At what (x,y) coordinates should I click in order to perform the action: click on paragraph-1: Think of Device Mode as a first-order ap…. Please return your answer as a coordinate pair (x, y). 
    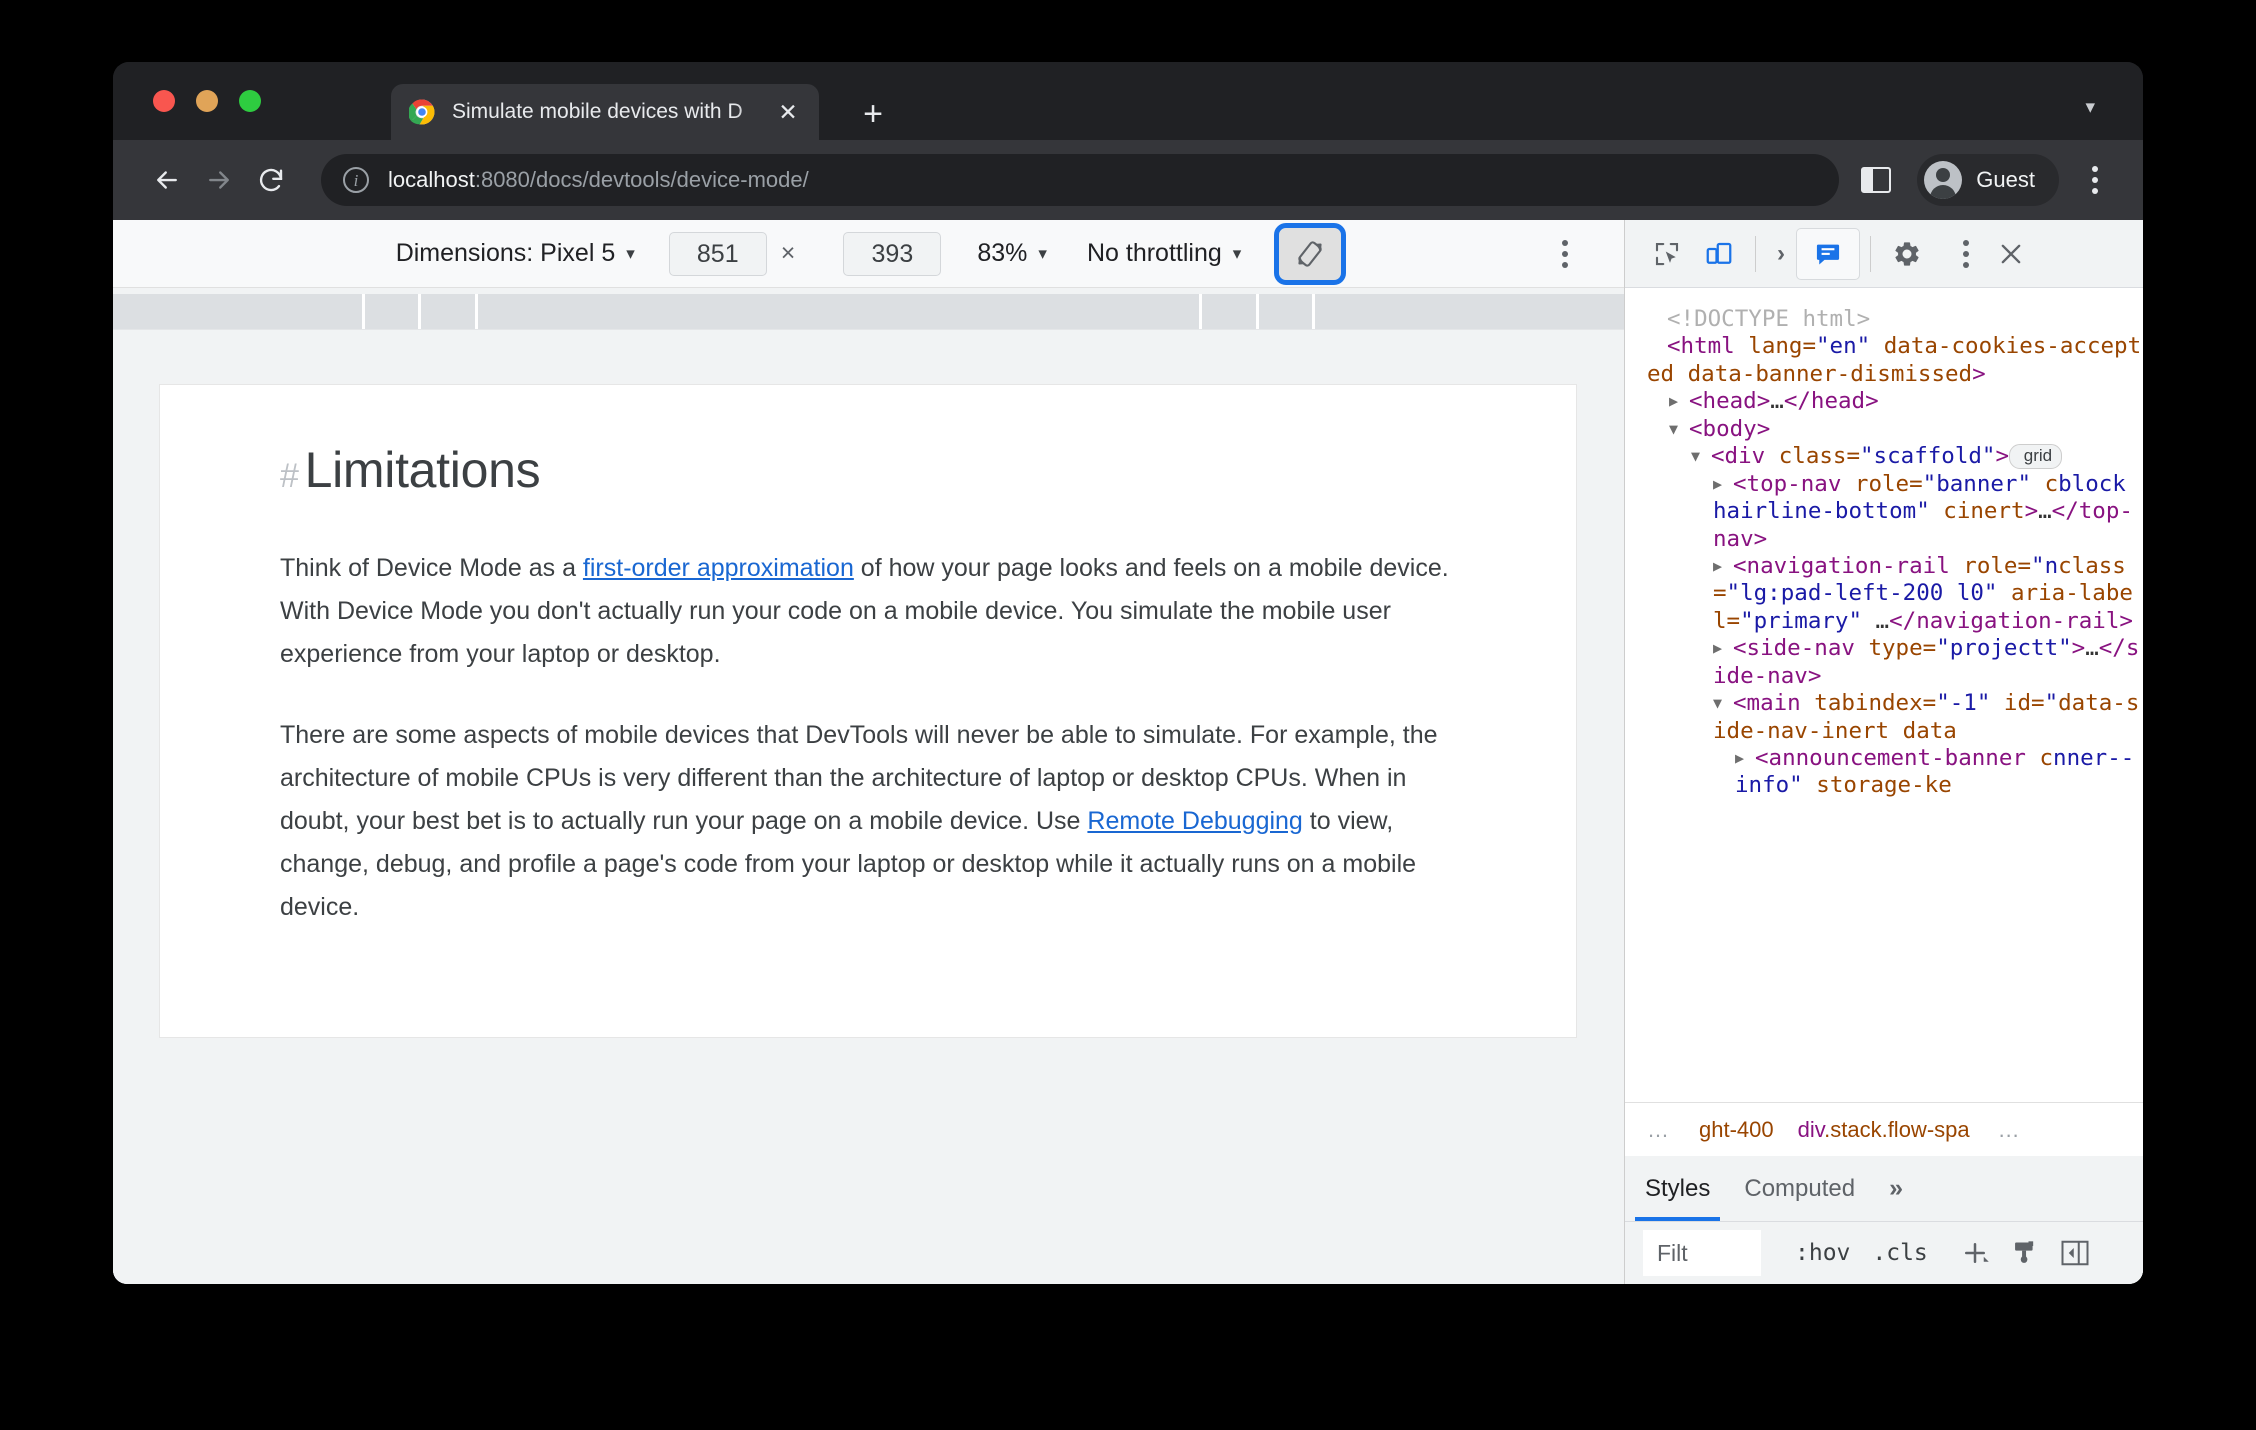
    Looking at the image, I should click on (868, 611).